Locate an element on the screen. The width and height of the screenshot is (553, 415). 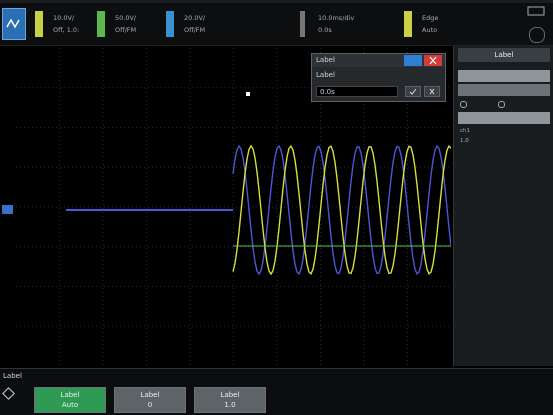
x-icon is located at coordinates (432, 91).